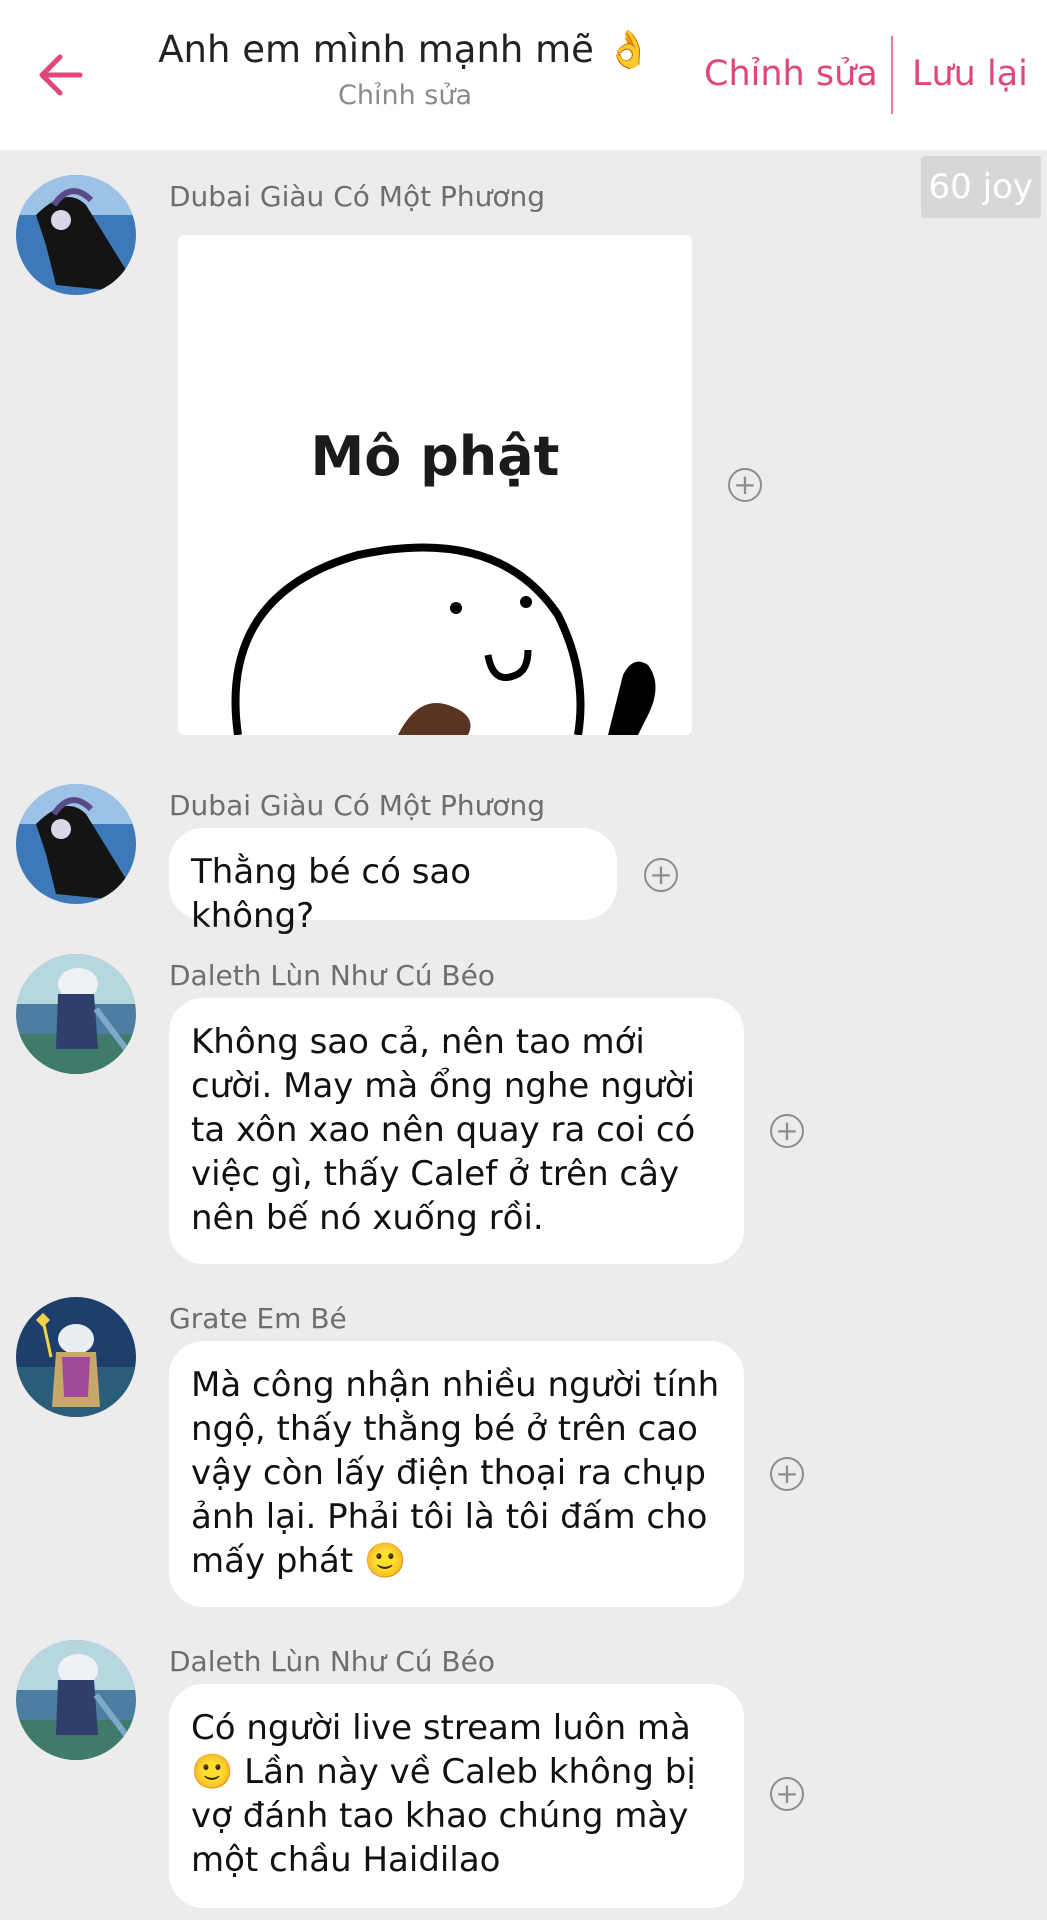  Describe the element at coordinates (393, 882) in the screenshot. I see `message-bubble: Thằng bé có sao không?` at that location.